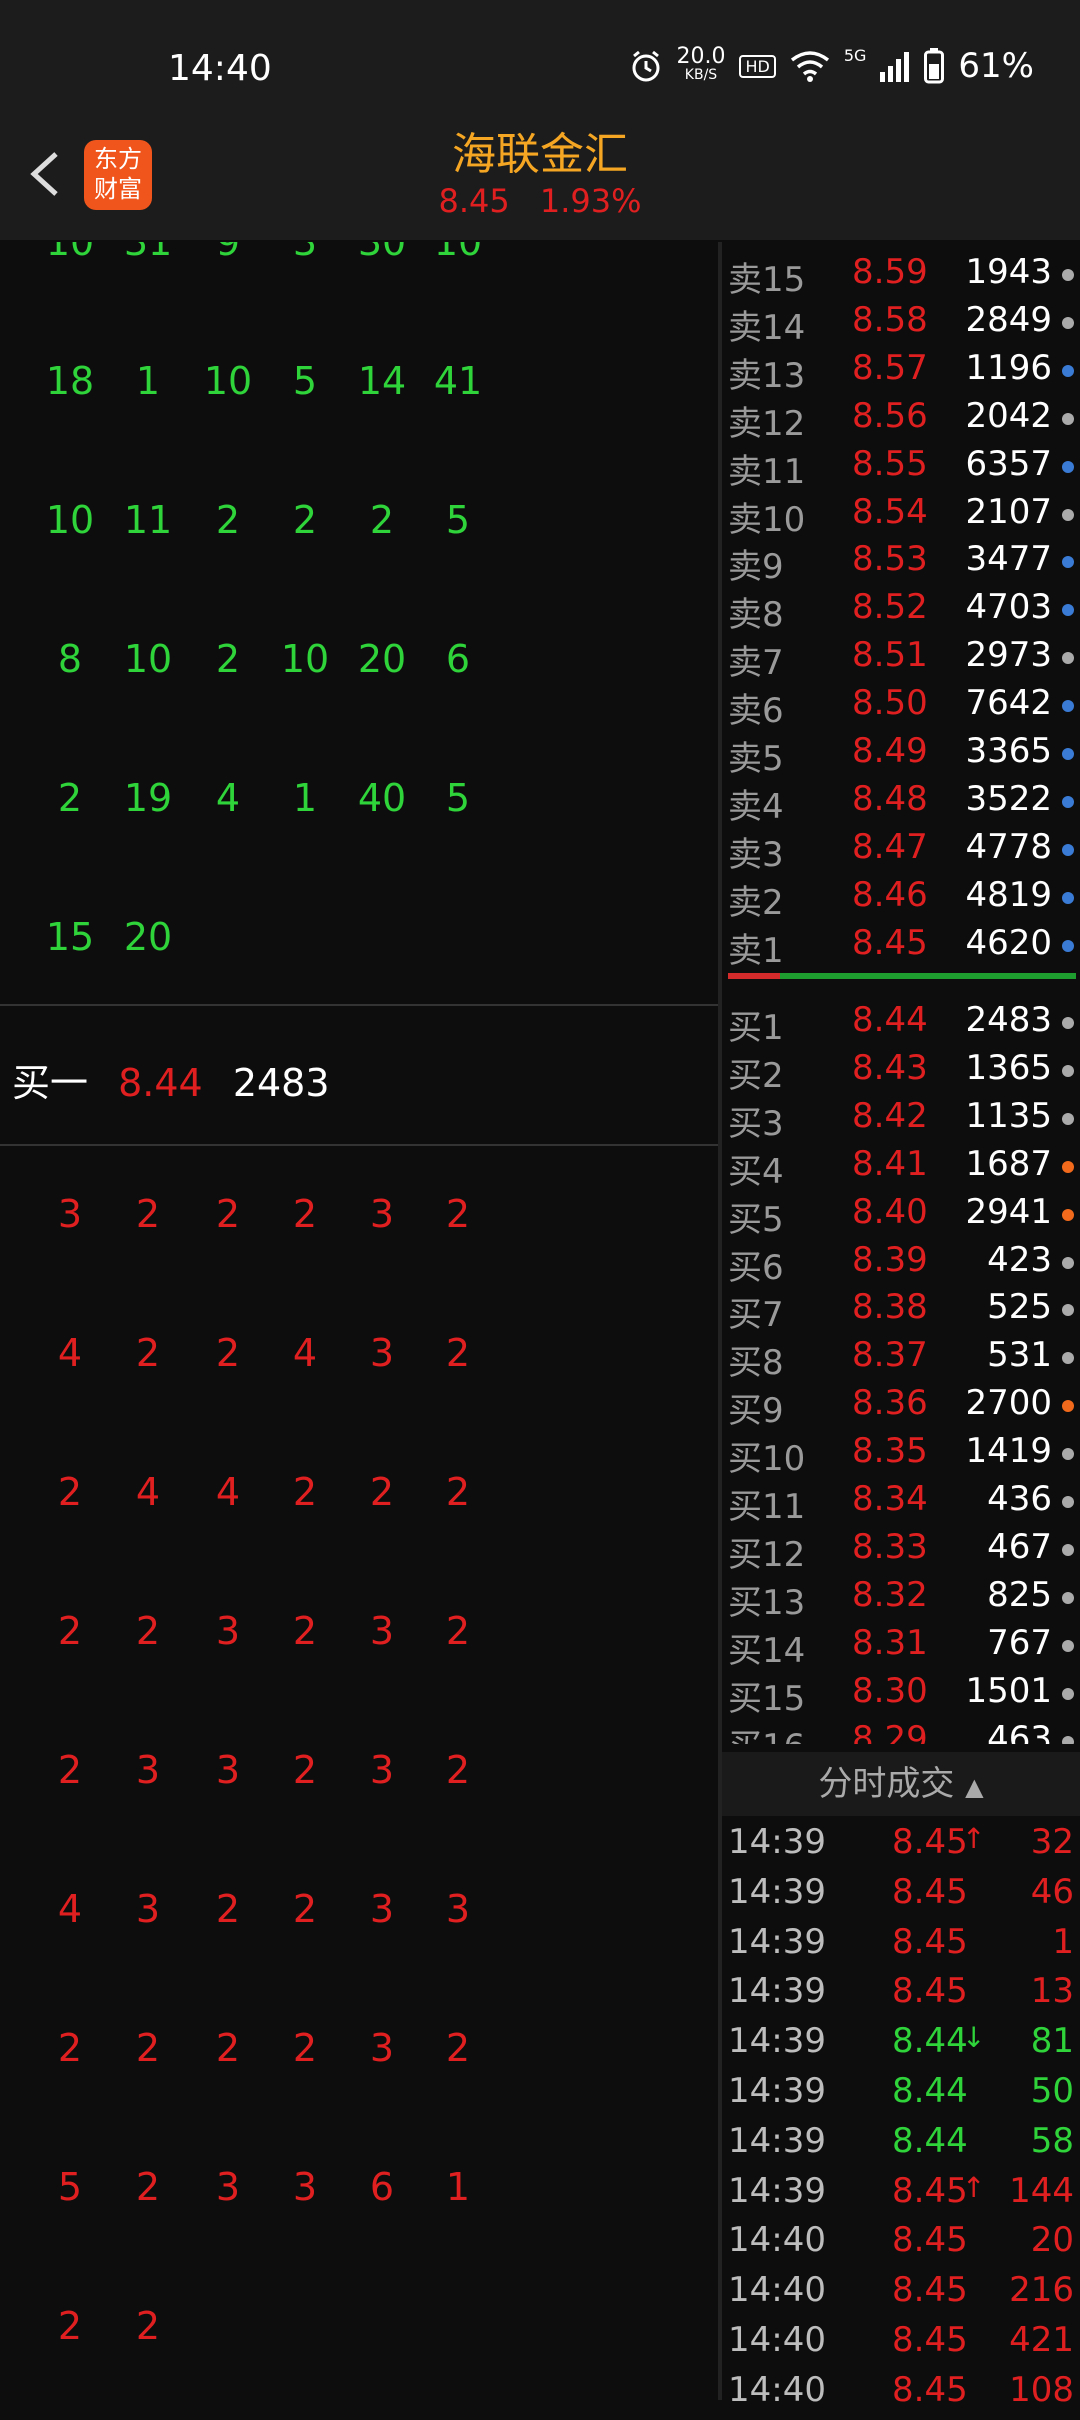 Image resolution: width=1080 pixels, height=2420 pixels. What do you see at coordinates (359, 2195) in the screenshot?
I see `queue-row: 5 2 3 3 6 1` at bounding box center [359, 2195].